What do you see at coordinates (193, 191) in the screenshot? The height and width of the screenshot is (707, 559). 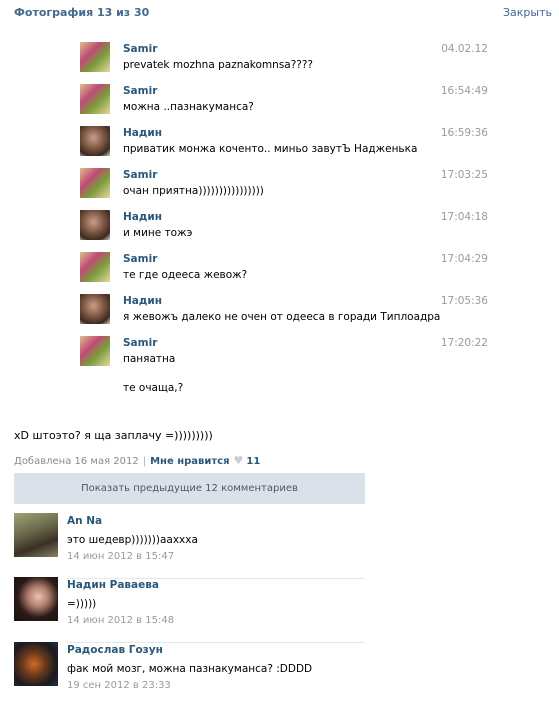 I see `message-text: очан приятна))))))))))))))))` at bounding box center [193, 191].